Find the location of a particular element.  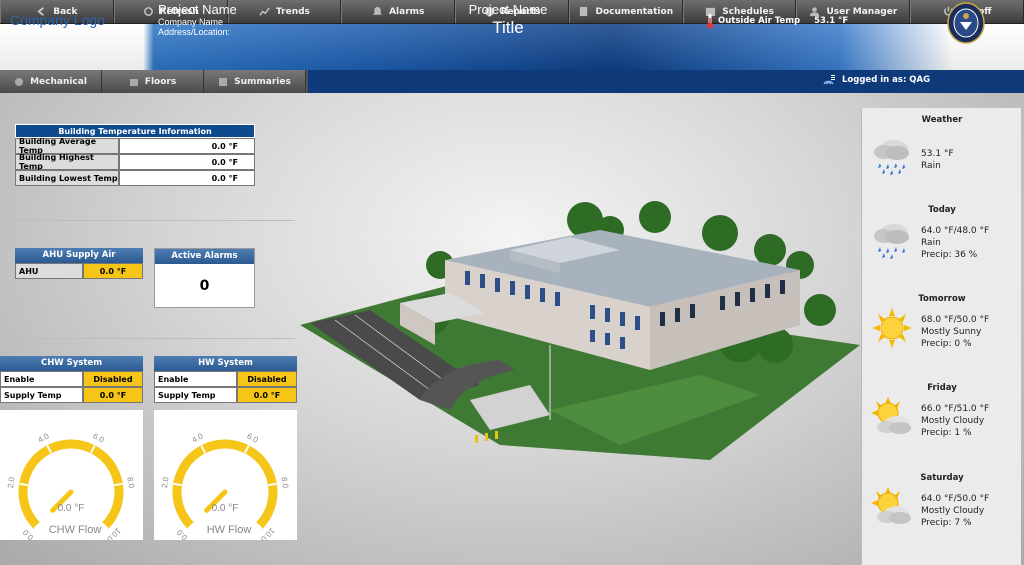

floors-button: Floors is located at coordinates (153, 81).